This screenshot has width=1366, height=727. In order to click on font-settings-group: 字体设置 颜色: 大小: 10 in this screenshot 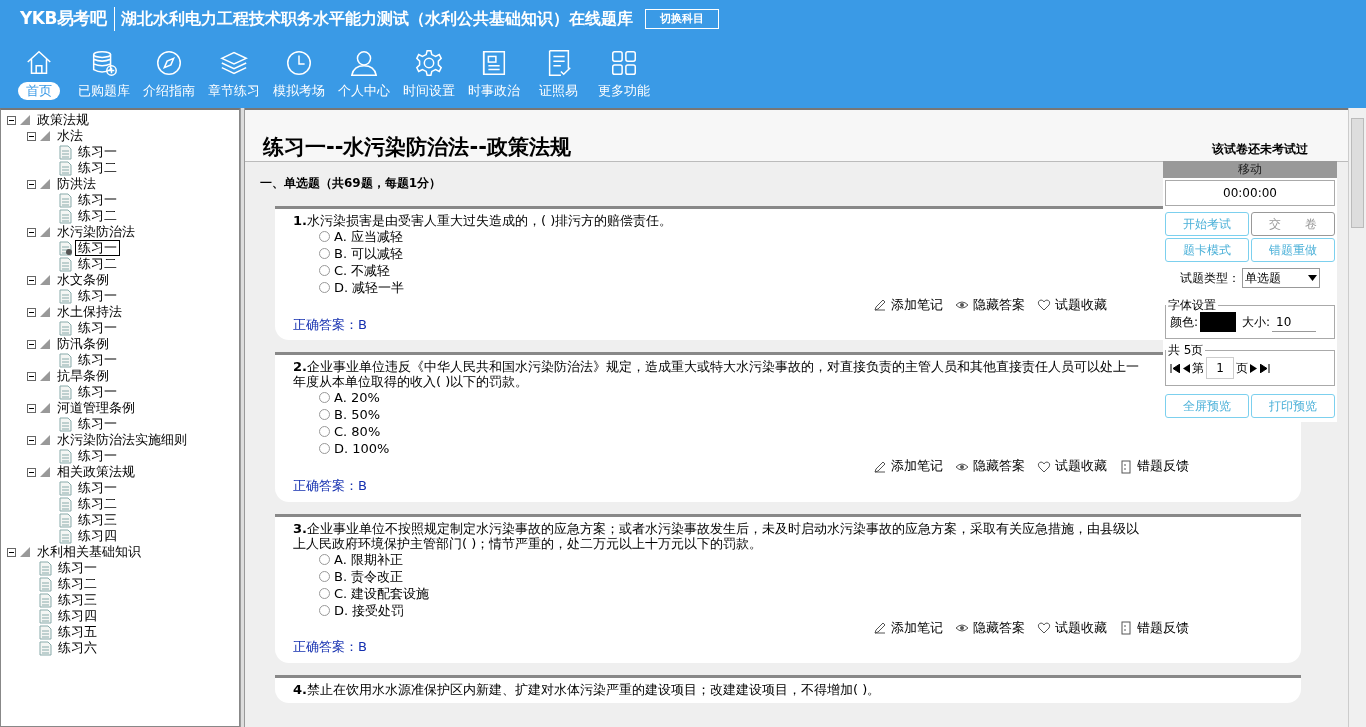, I will do `click(1250, 318)`.